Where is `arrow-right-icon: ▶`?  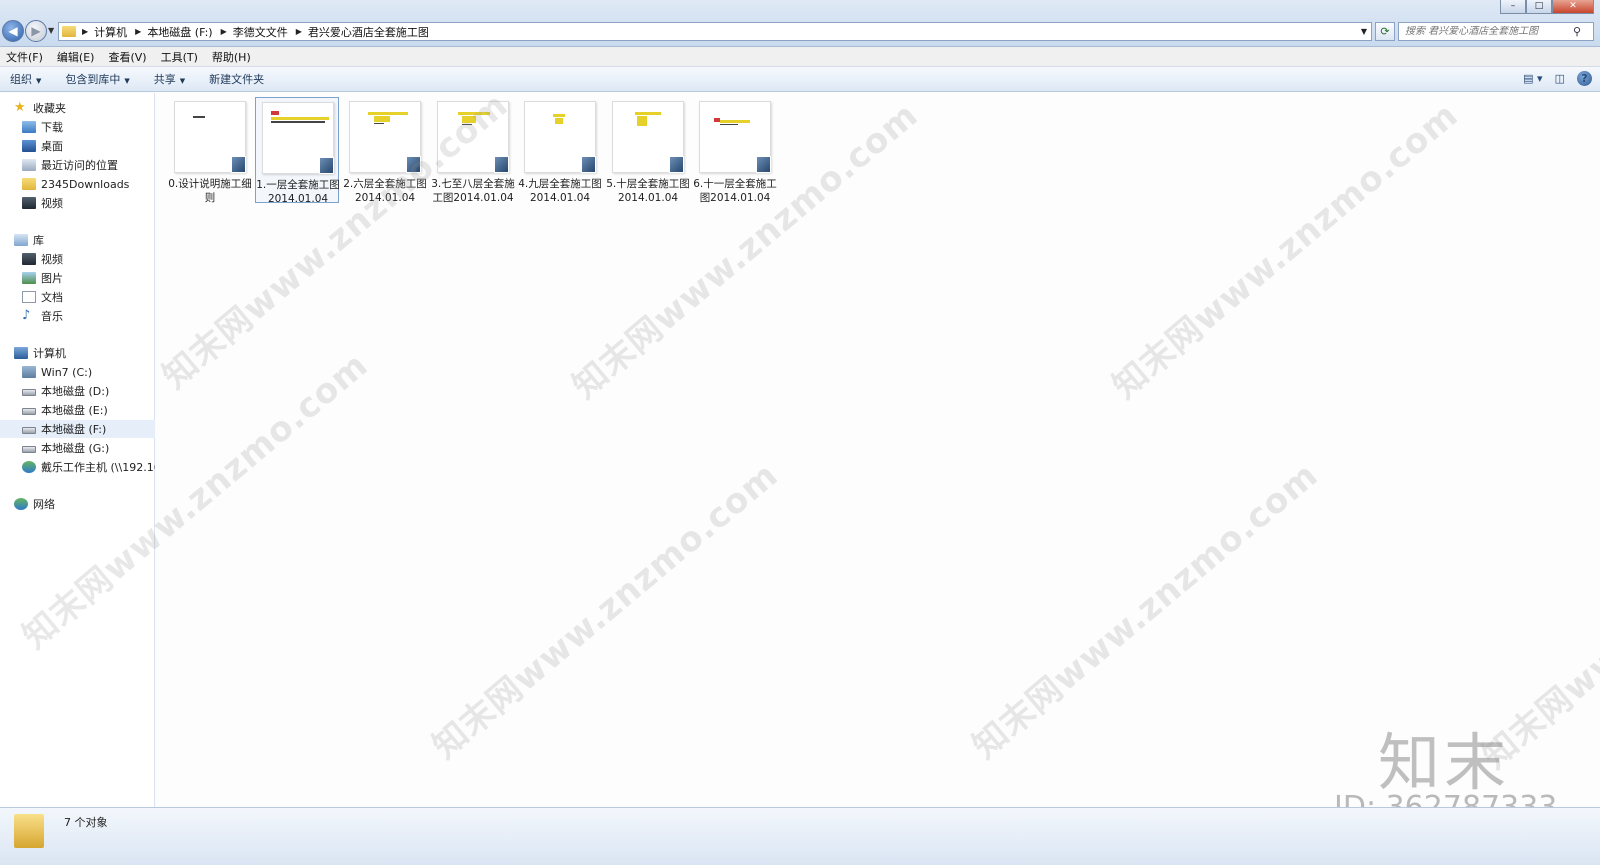 arrow-right-icon: ▶ is located at coordinates (36, 31).